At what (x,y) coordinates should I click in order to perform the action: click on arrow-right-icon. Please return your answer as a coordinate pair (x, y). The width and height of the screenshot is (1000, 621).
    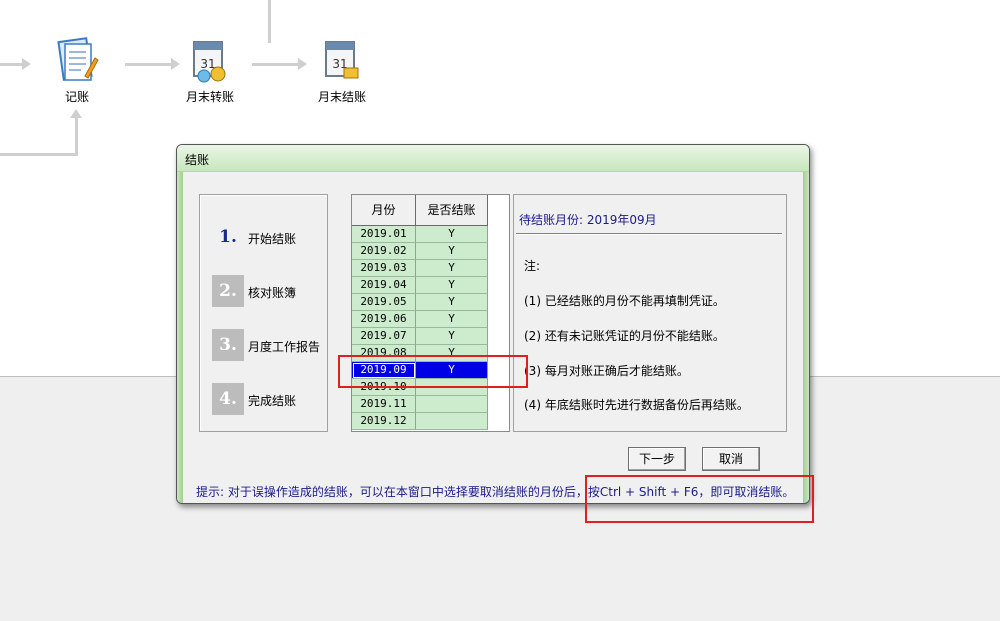
    Looking at the image, I should click on (26, 64).